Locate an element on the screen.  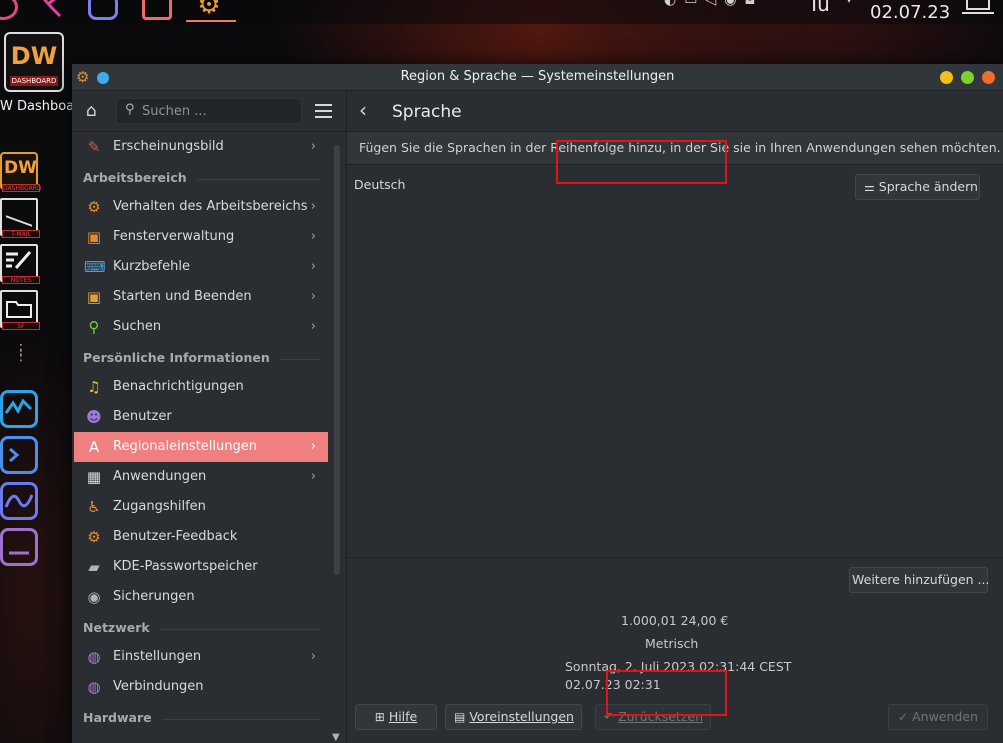
sidebar-scrollbar: ▼ is located at coordinates (337, 438).